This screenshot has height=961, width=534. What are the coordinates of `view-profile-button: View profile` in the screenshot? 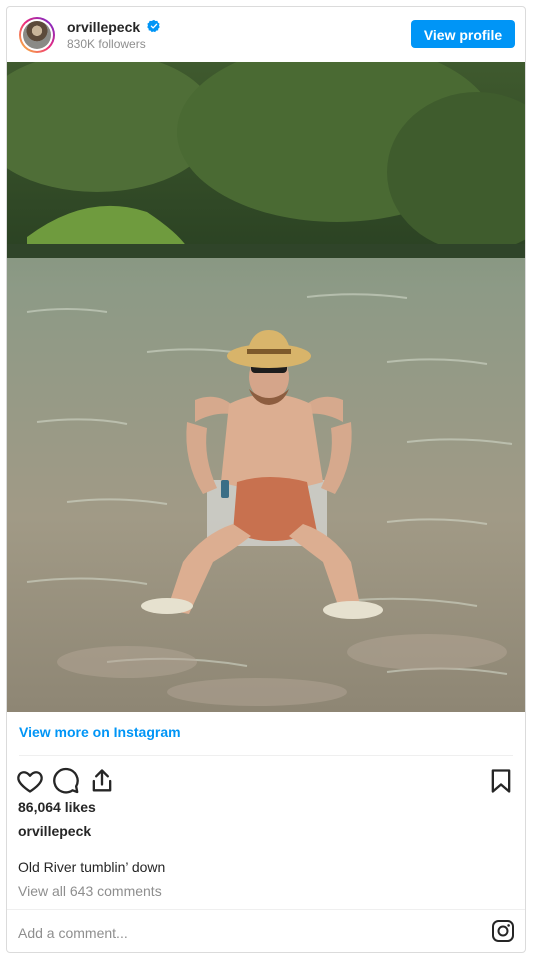 It's located at (463, 34).